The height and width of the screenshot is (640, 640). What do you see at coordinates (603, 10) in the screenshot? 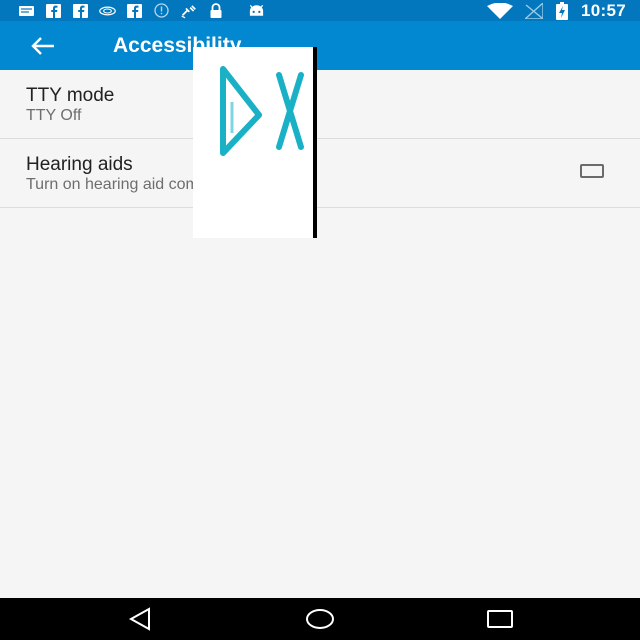
I see `clock: 10:57` at bounding box center [603, 10].